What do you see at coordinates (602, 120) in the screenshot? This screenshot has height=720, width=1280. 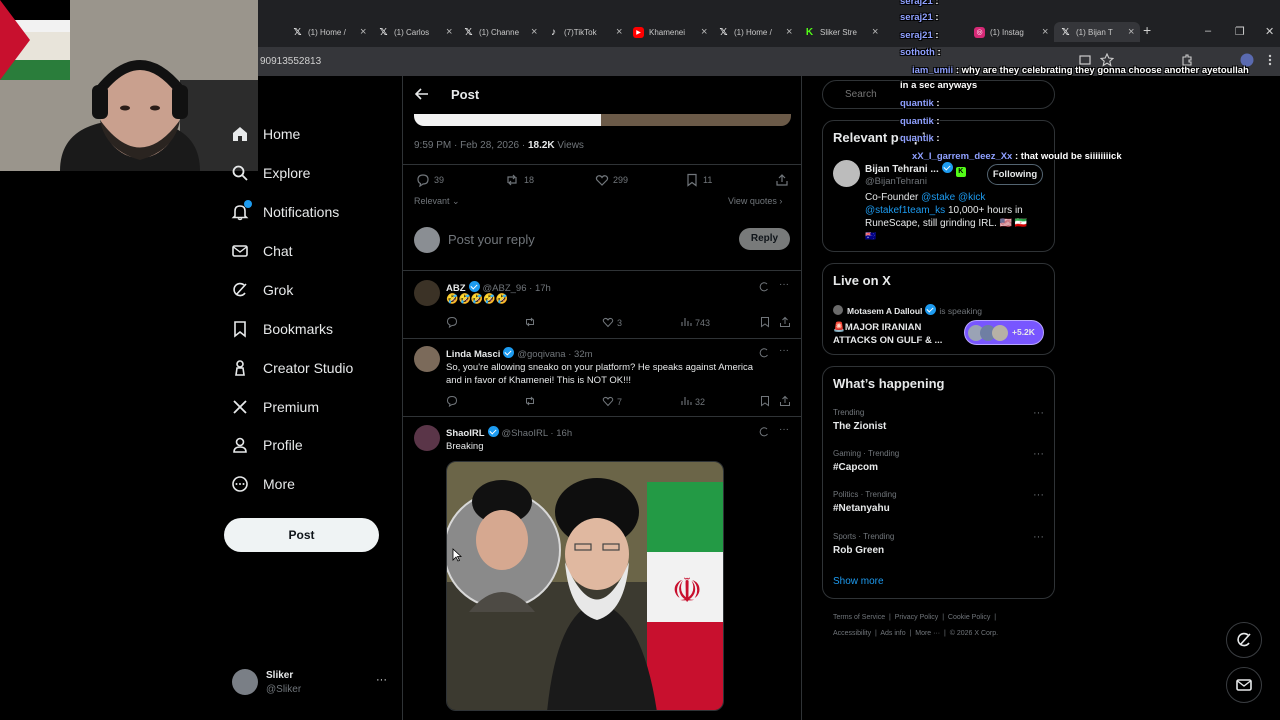 I see `post-image-bottom` at bounding box center [602, 120].